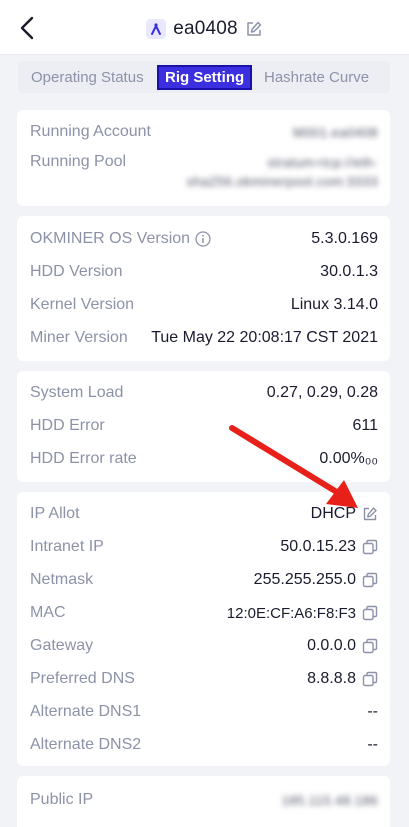 This screenshot has height=827, width=409. I want to click on info-icon, so click(203, 239).